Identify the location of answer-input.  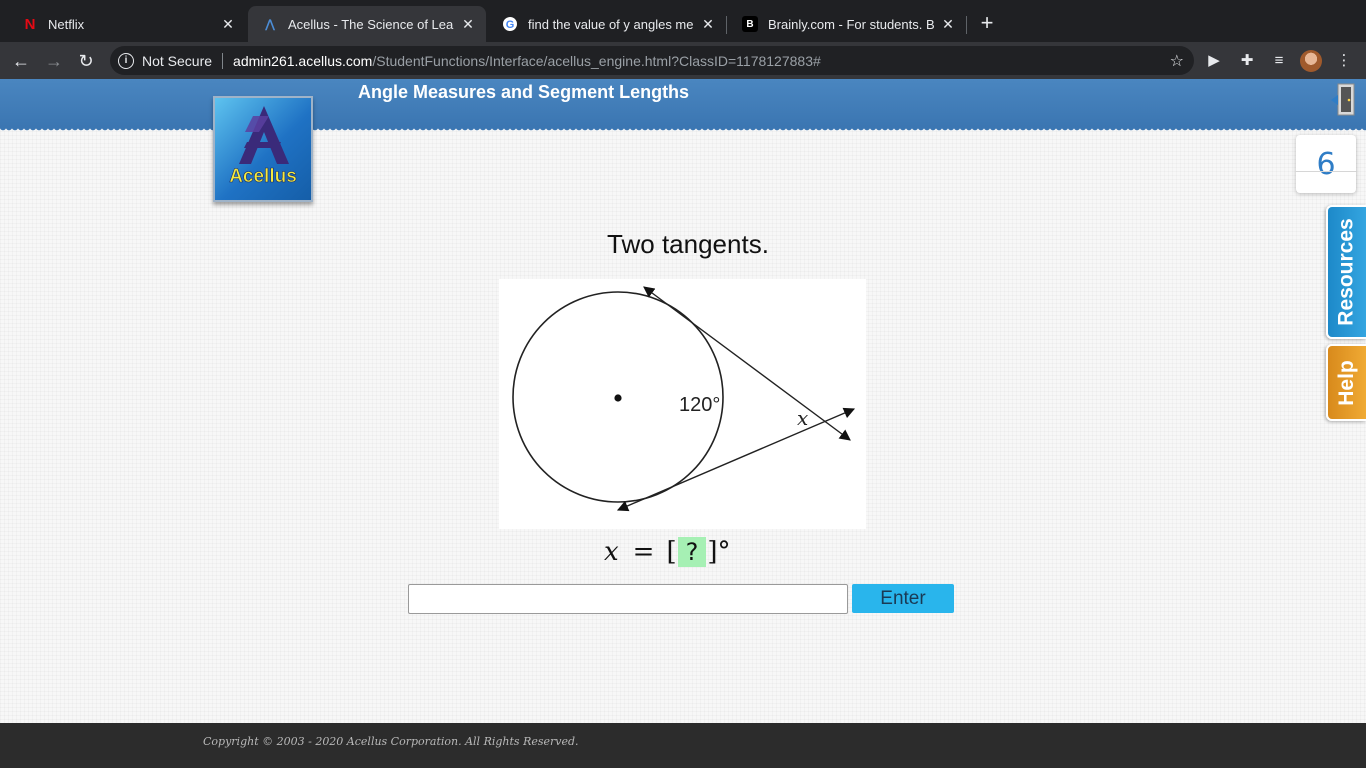
(628, 599).